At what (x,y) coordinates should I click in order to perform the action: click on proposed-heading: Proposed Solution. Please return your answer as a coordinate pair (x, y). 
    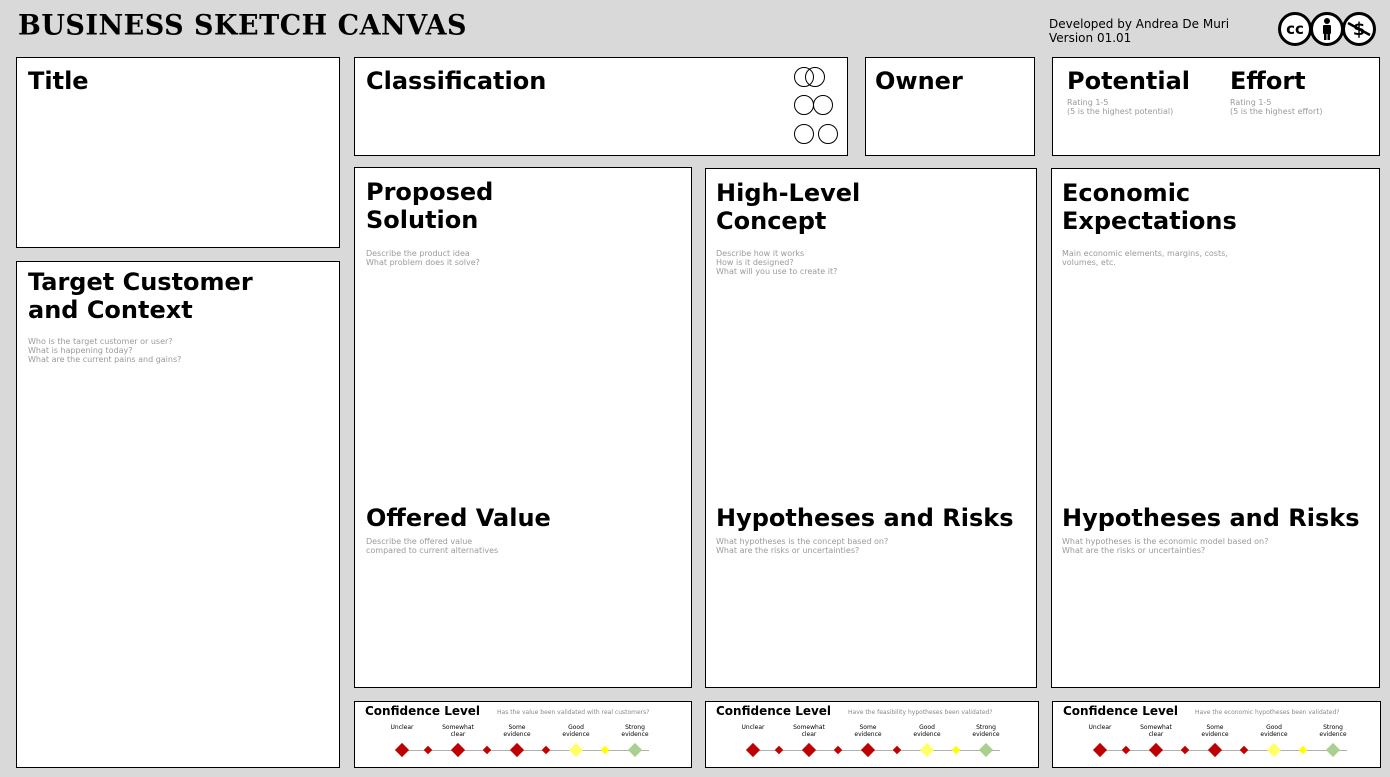
    Looking at the image, I should click on (430, 206).